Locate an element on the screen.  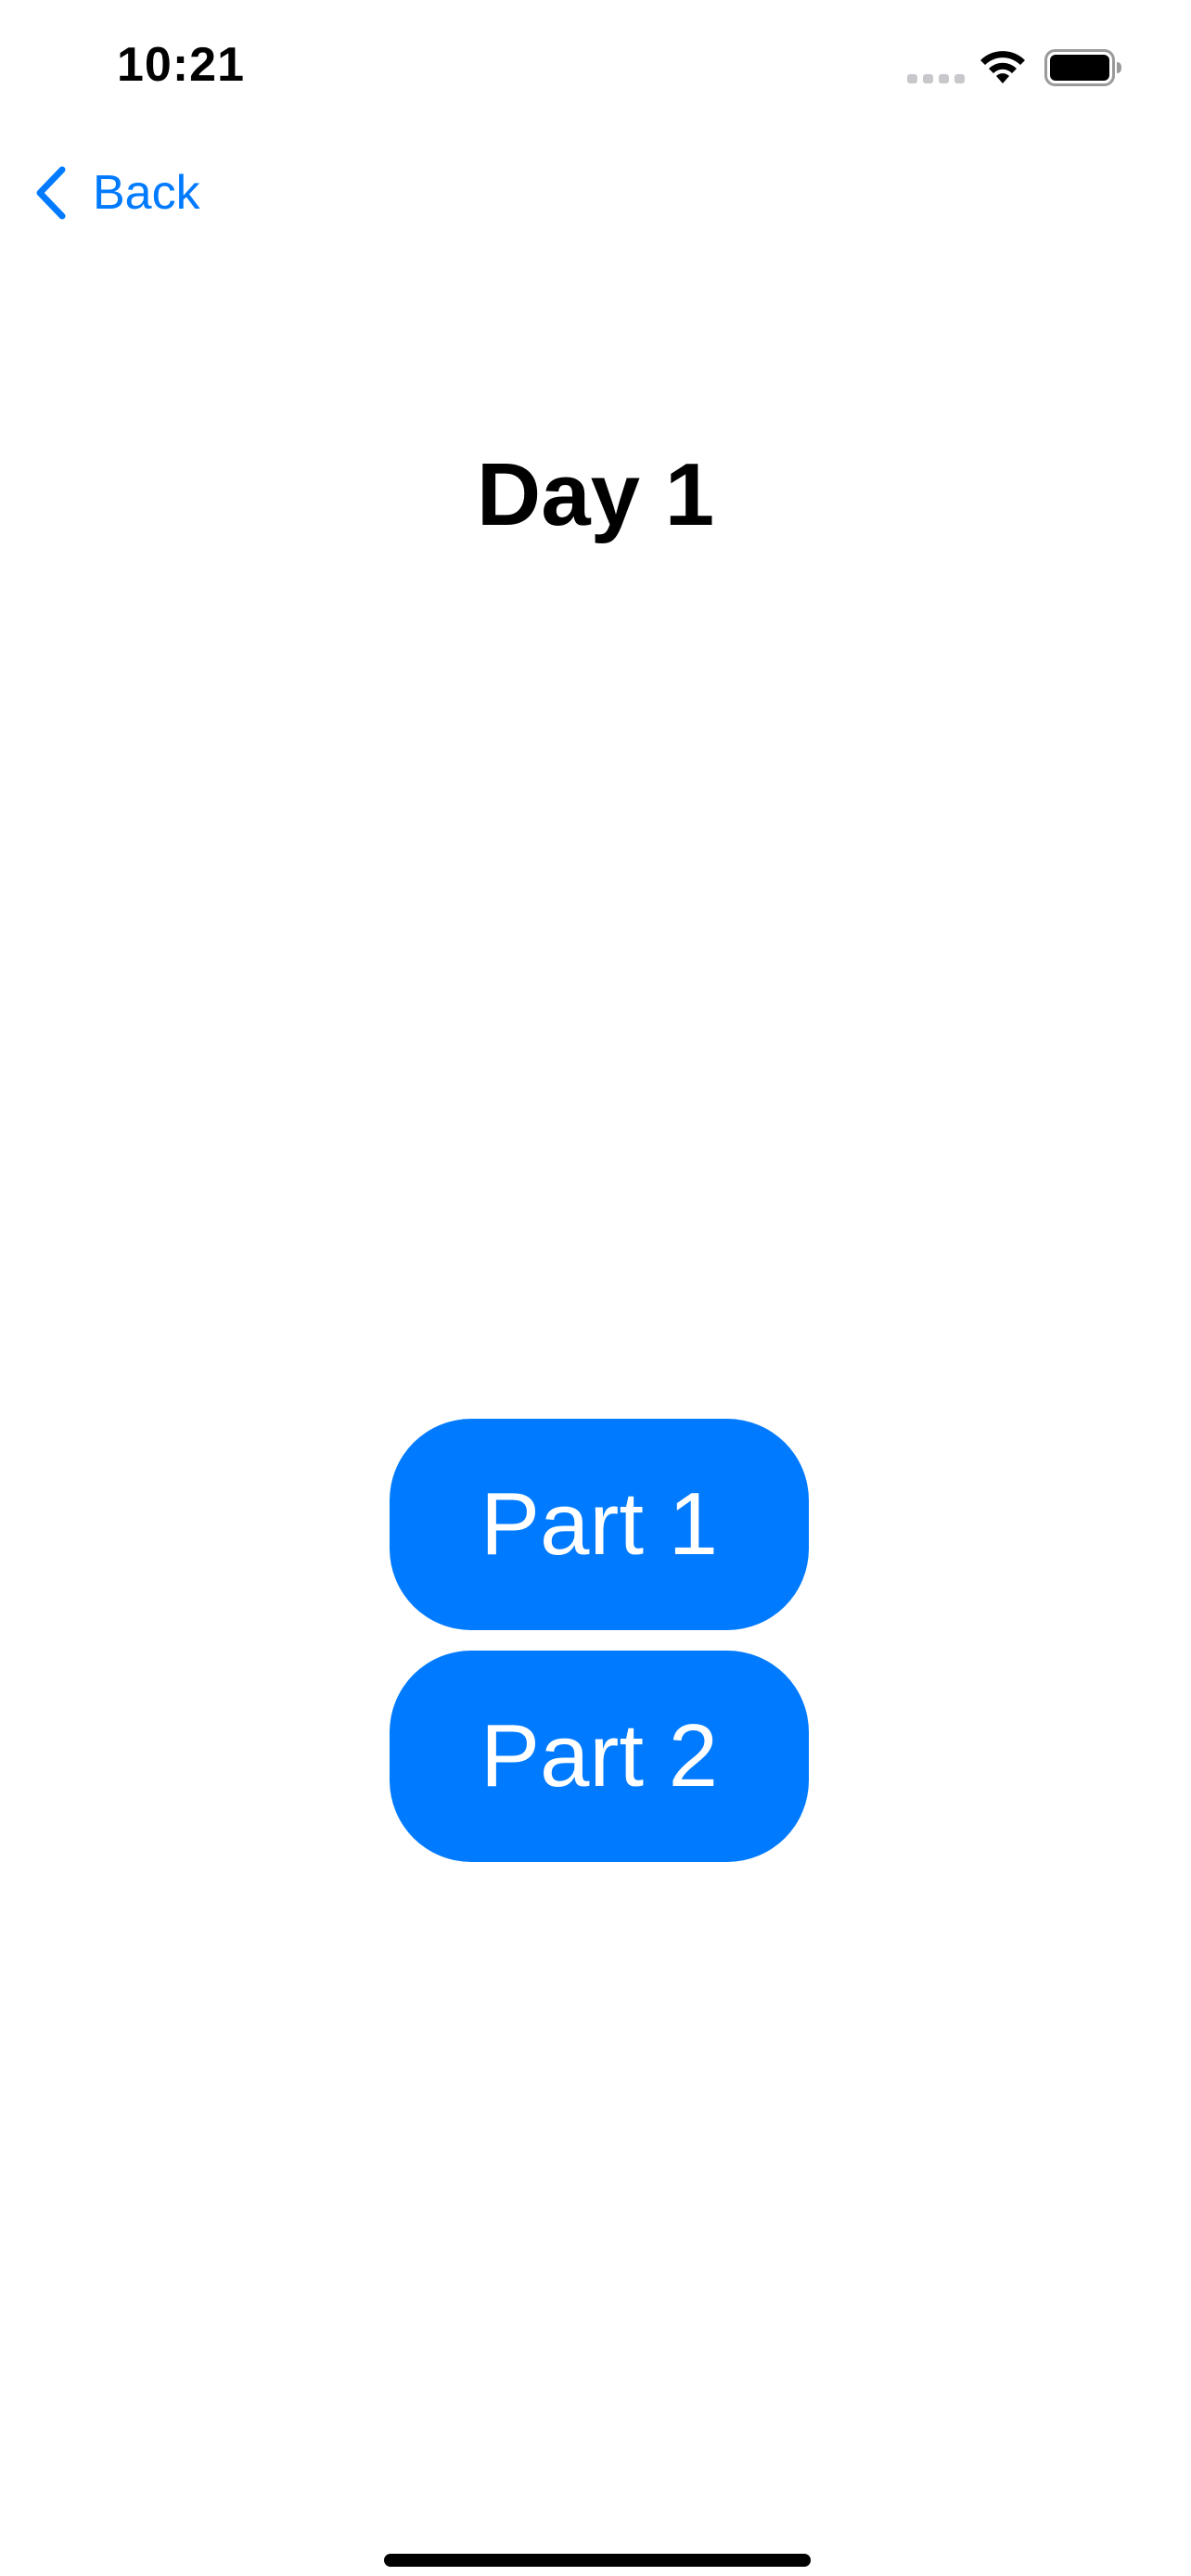
page-title: Day 1 is located at coordinates (595, 495).